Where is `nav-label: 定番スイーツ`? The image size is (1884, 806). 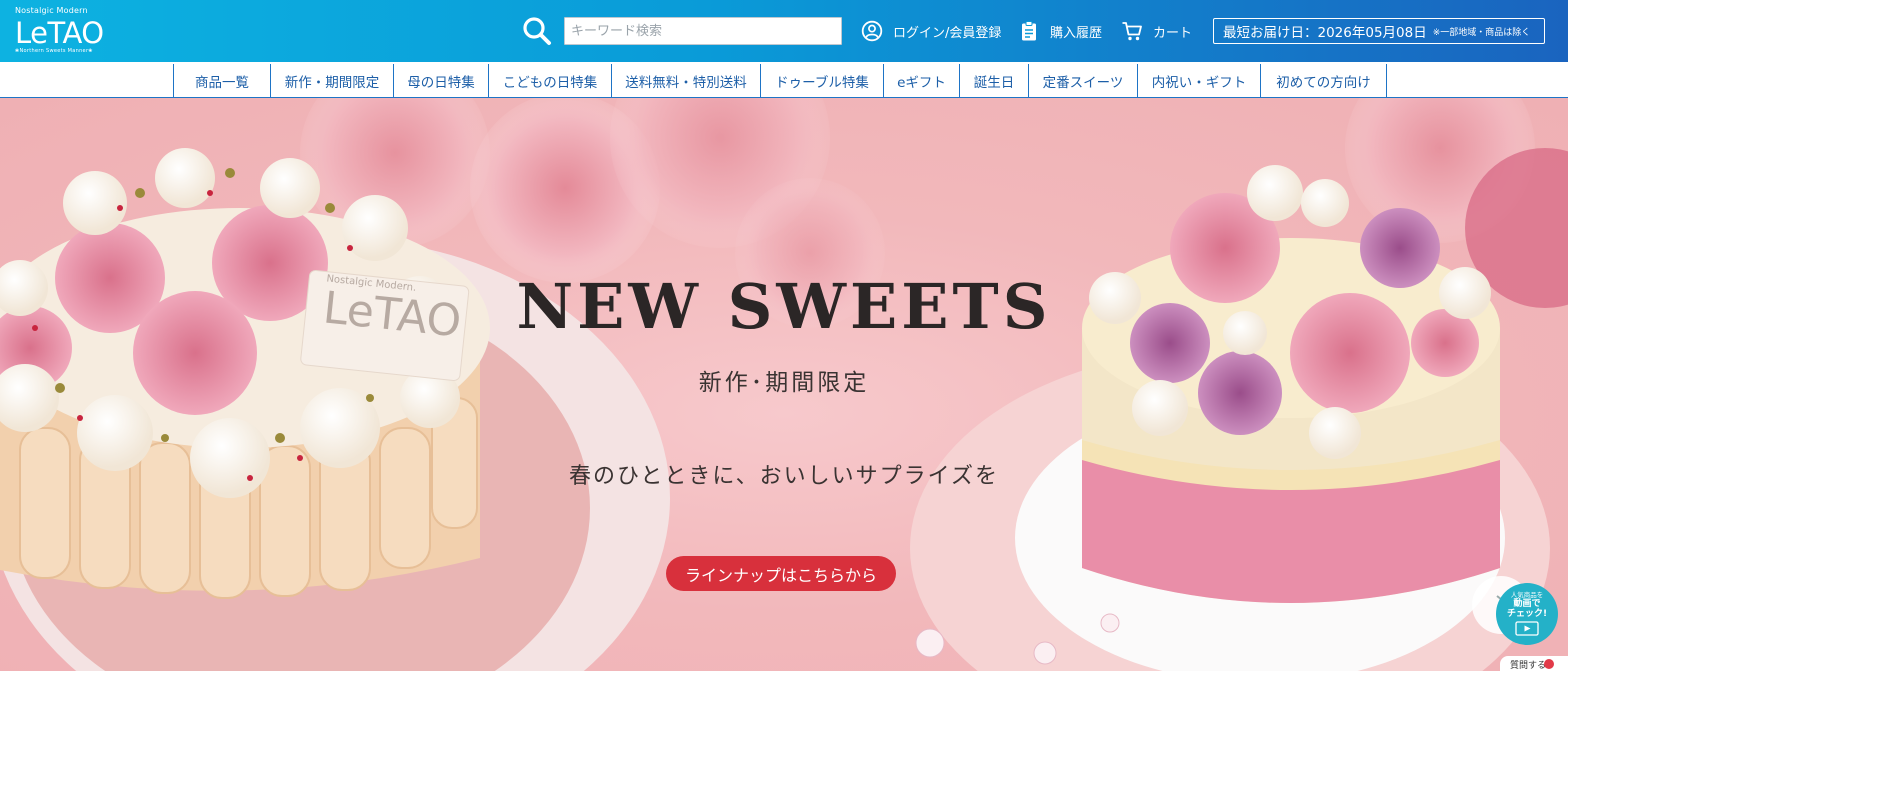 nav-label: 定番スイーツ is located at coordinates (1083, 82).